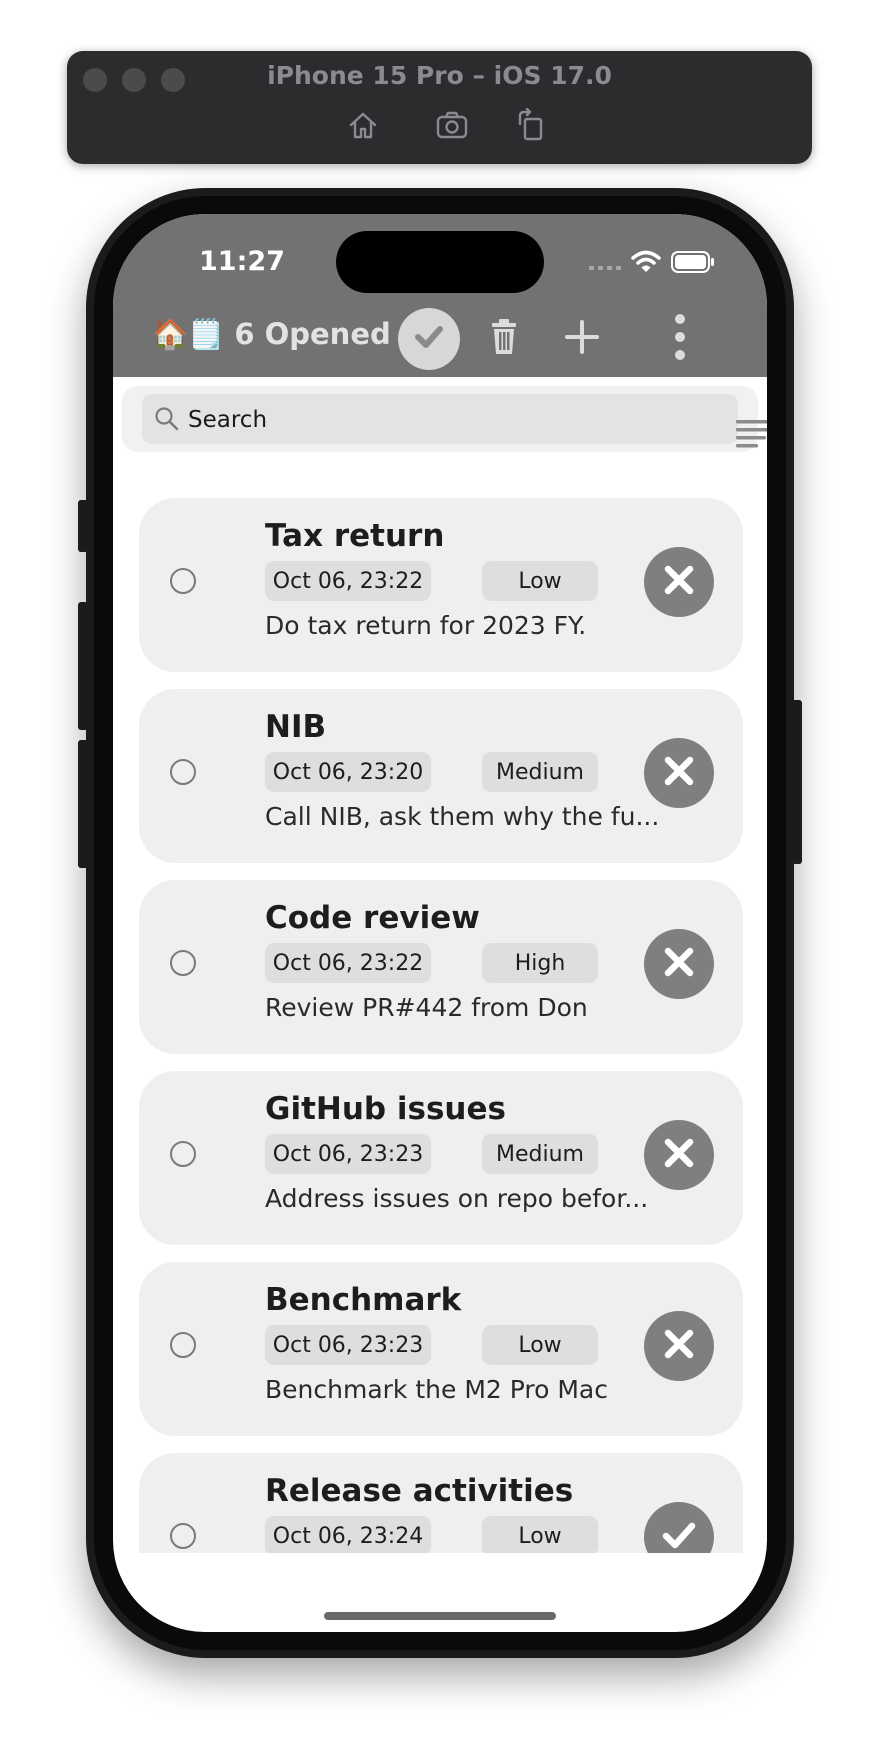  I want to click on task-date-chip: Oct 06, 23:20, so click(348, 772).